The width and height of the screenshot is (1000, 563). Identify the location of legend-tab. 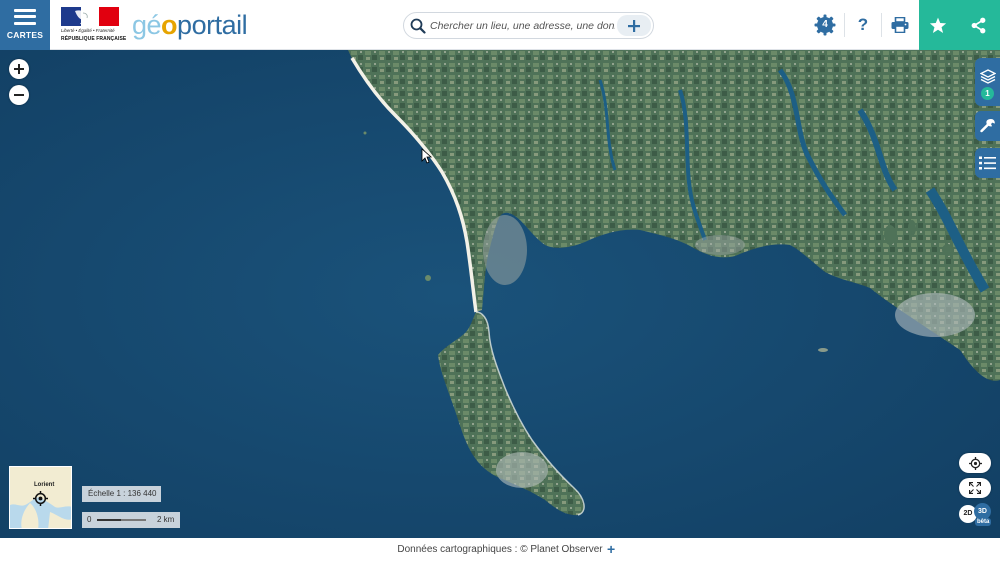
(987, 163).